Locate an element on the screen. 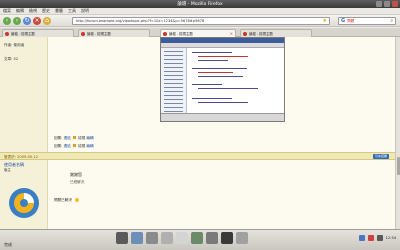 This screenshot has width=400, height=250. taskbar-launchers is located at coordinates (182, 238).